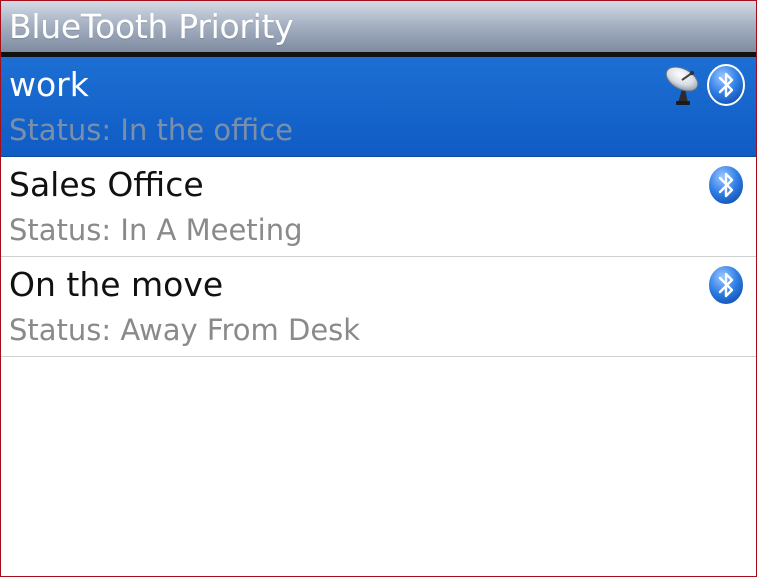  I want to click on app-title: BlueTooth Priority, so click(151, 26).